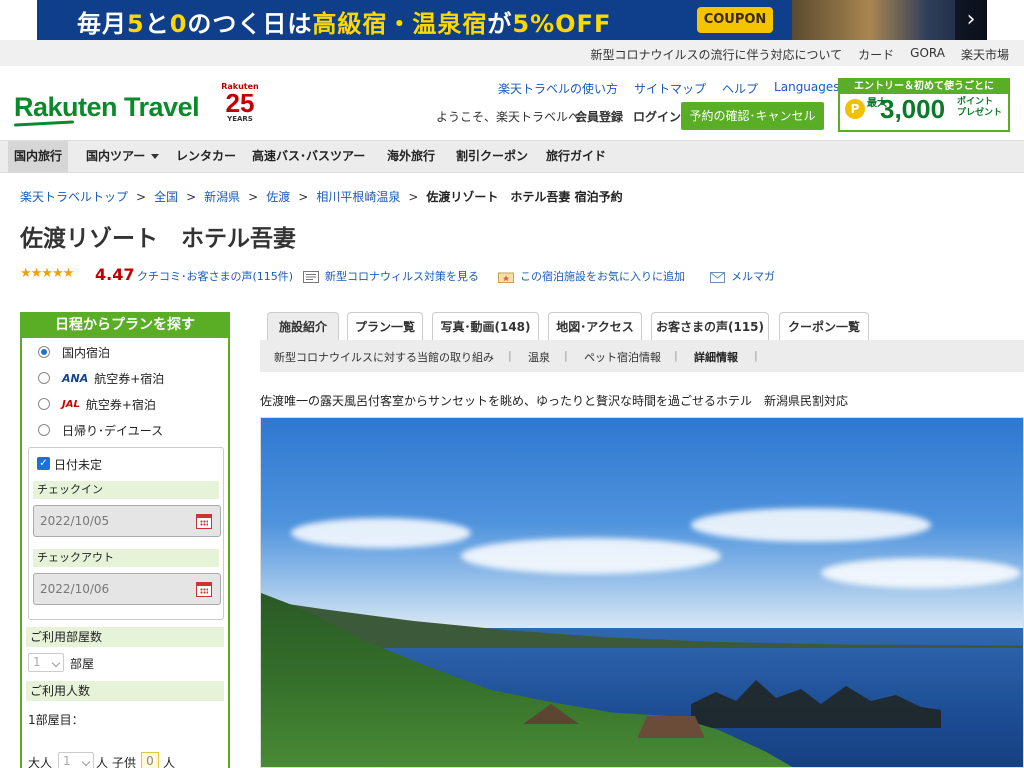 This screenshot has width=1024, height=768. What do you see at coordinates (101, 378) in the screenshot?
I see `search-type-ana: ANA 航空券+宿泊` at bounding box center [101, 378].